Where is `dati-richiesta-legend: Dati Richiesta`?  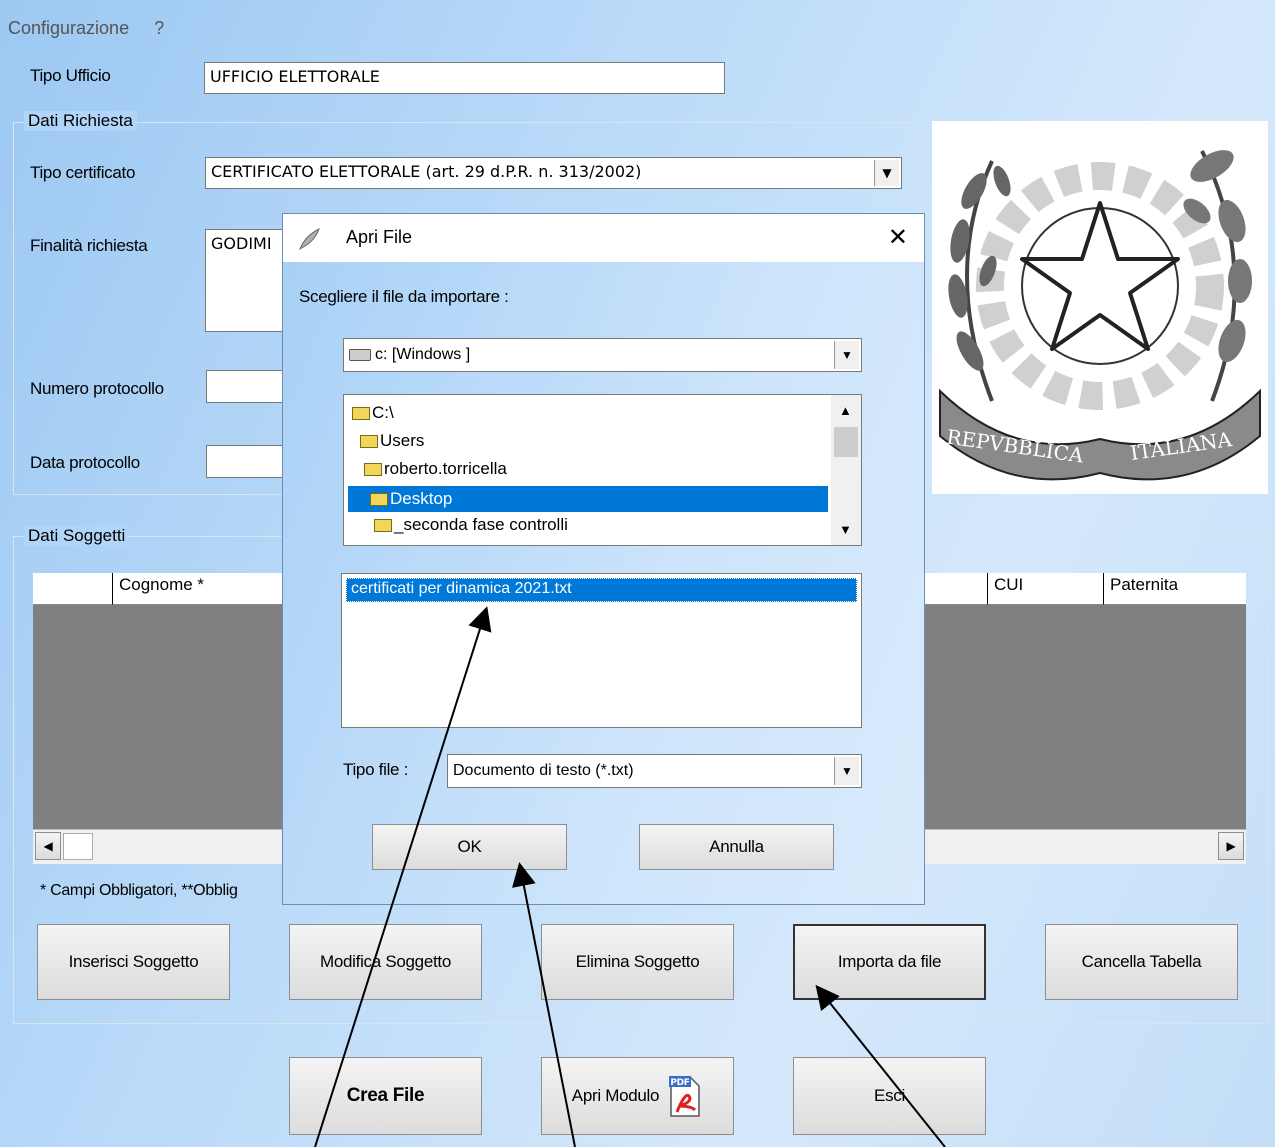
dati-richiesta-legend: Dati Richiesta is located at coordinates (80, 121).